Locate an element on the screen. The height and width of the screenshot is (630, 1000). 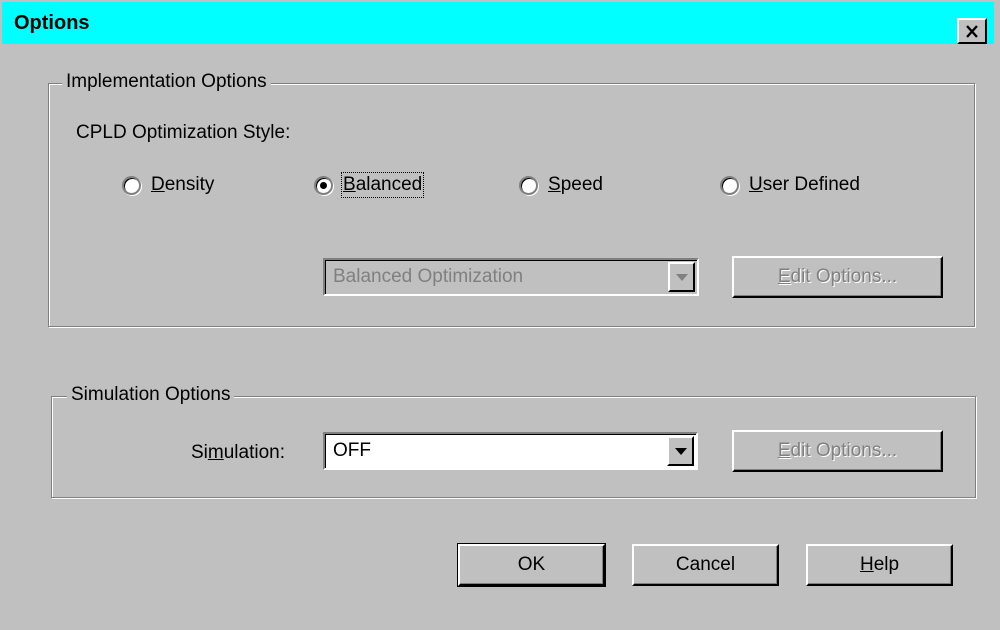
radio-balanced-label: Balanced is located at coordinates (382, 185).